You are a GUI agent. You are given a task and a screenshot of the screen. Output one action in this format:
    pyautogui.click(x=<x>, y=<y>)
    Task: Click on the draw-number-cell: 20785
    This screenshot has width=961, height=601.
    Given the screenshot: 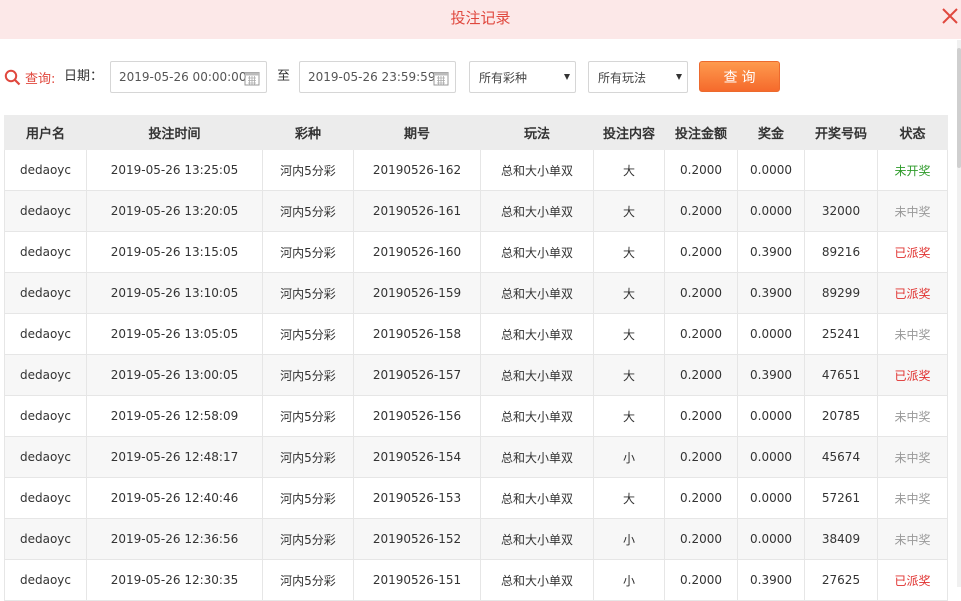 What is the action you would take?
    pyautogui.click(x=841, y=416)
    